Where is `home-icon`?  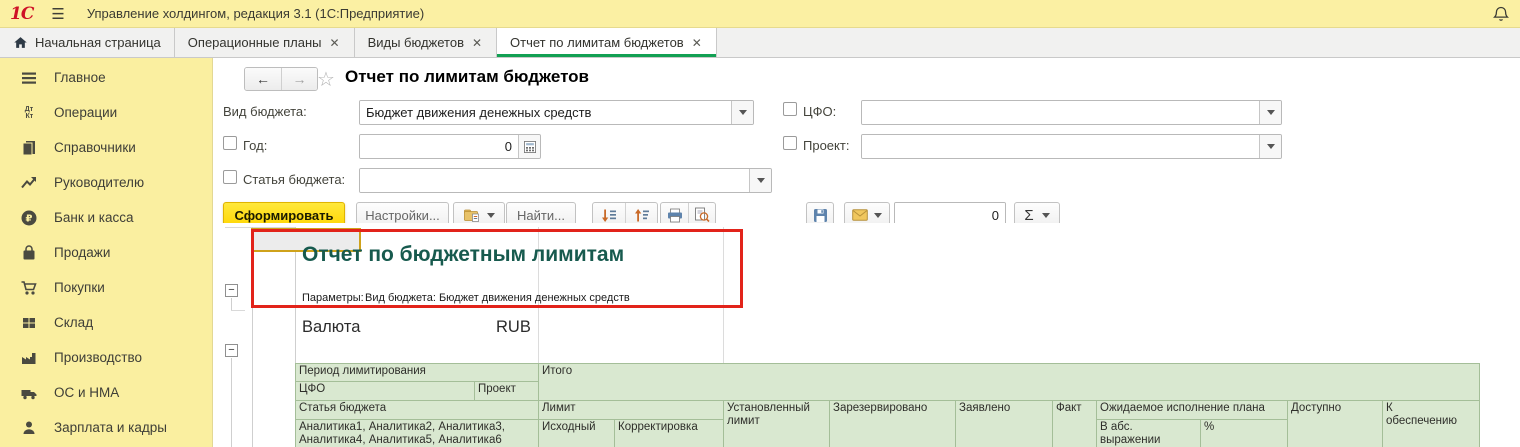
home-icon is located at coordinates (20, 42).